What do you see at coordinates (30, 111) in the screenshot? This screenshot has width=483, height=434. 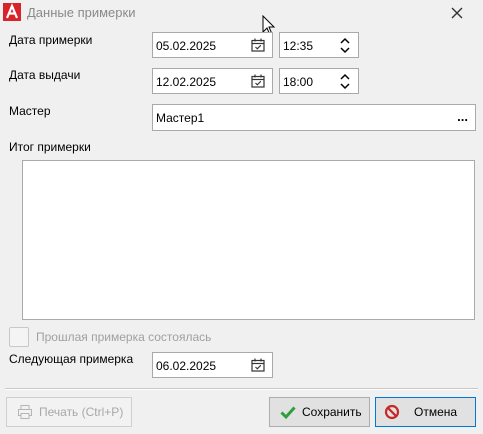 I see `master-label: Мастер` at bounding box center [30, 111].